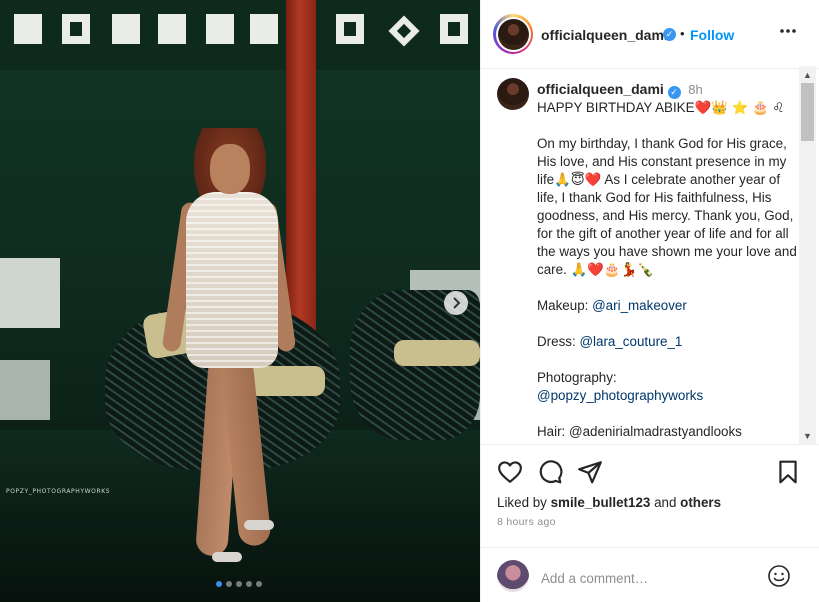 The width and height of the screenshot is (819, 602). What do you see at coordinates (513, 94) in the screenshot?
I see `caption-avatar` at bounding box center [513, 94].